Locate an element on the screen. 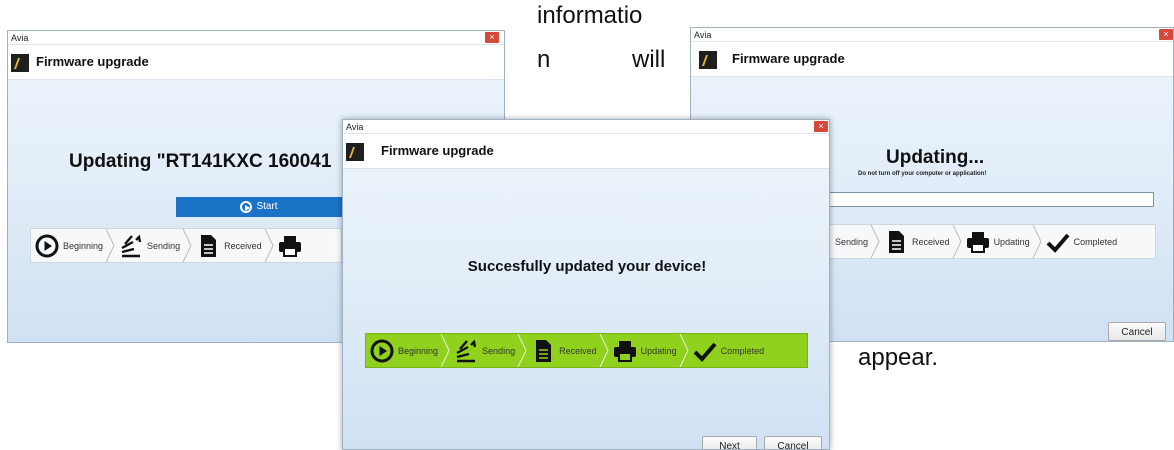 The image size is (1174, 450). next-button: Next is located at coordinates (729, 442).